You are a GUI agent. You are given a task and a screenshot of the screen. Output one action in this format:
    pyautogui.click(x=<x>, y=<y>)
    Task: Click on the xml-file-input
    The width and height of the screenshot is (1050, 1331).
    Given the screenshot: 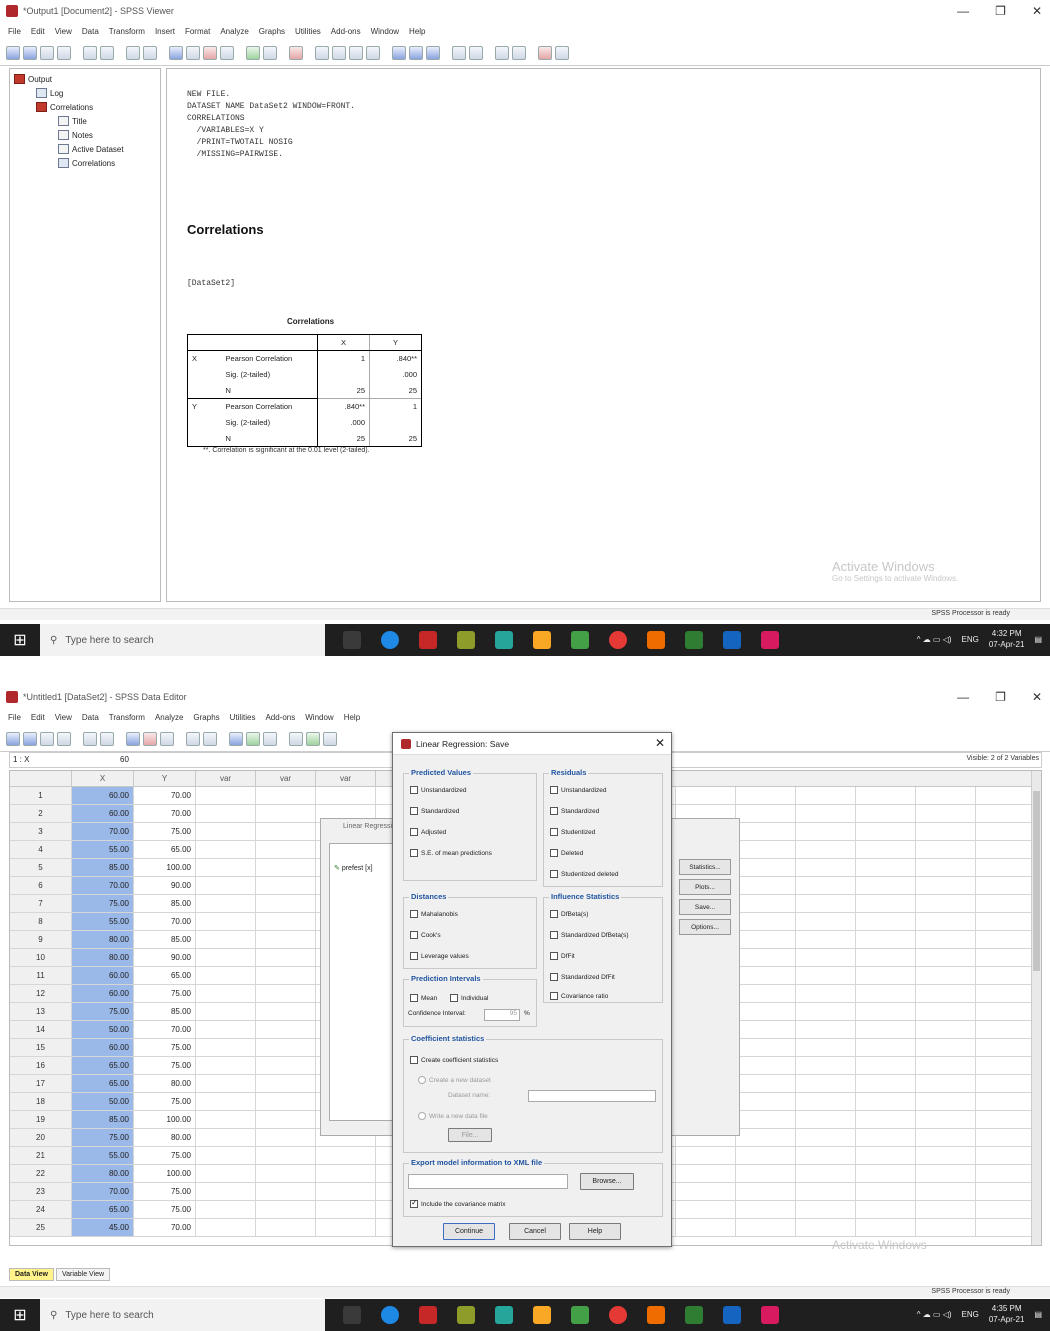 What is the action you would take?
    pyautogui.click(x=488, y=1181)
    